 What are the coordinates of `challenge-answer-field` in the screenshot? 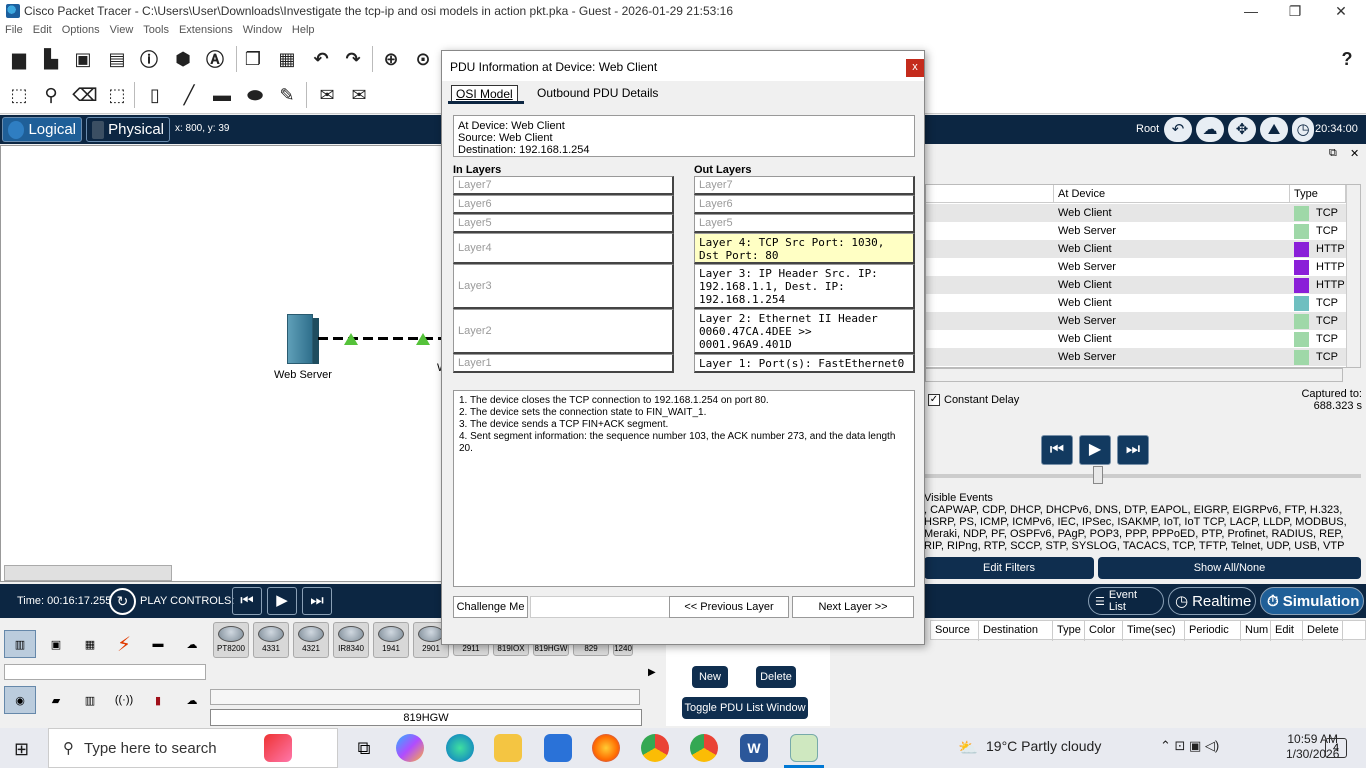 It's located at (600, 607).